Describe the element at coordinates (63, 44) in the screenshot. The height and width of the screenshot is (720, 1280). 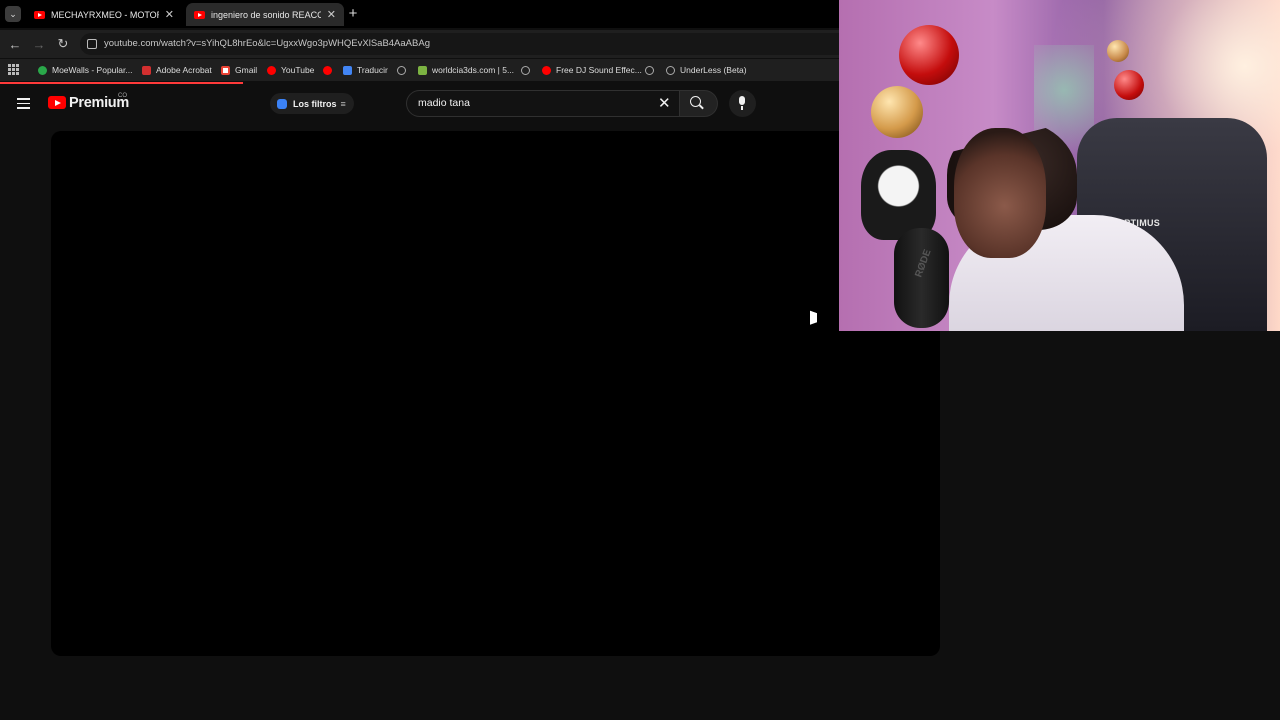
I see `reload-icon: ↻` at that location.